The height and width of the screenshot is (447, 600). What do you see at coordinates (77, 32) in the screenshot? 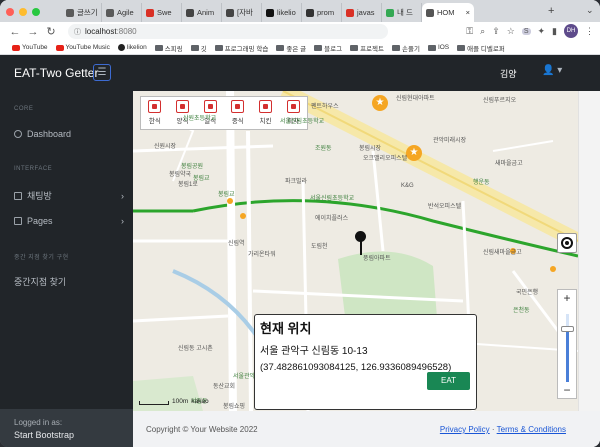
I see `site-info-icon: ⓘ` at bounding box center [77, 32].